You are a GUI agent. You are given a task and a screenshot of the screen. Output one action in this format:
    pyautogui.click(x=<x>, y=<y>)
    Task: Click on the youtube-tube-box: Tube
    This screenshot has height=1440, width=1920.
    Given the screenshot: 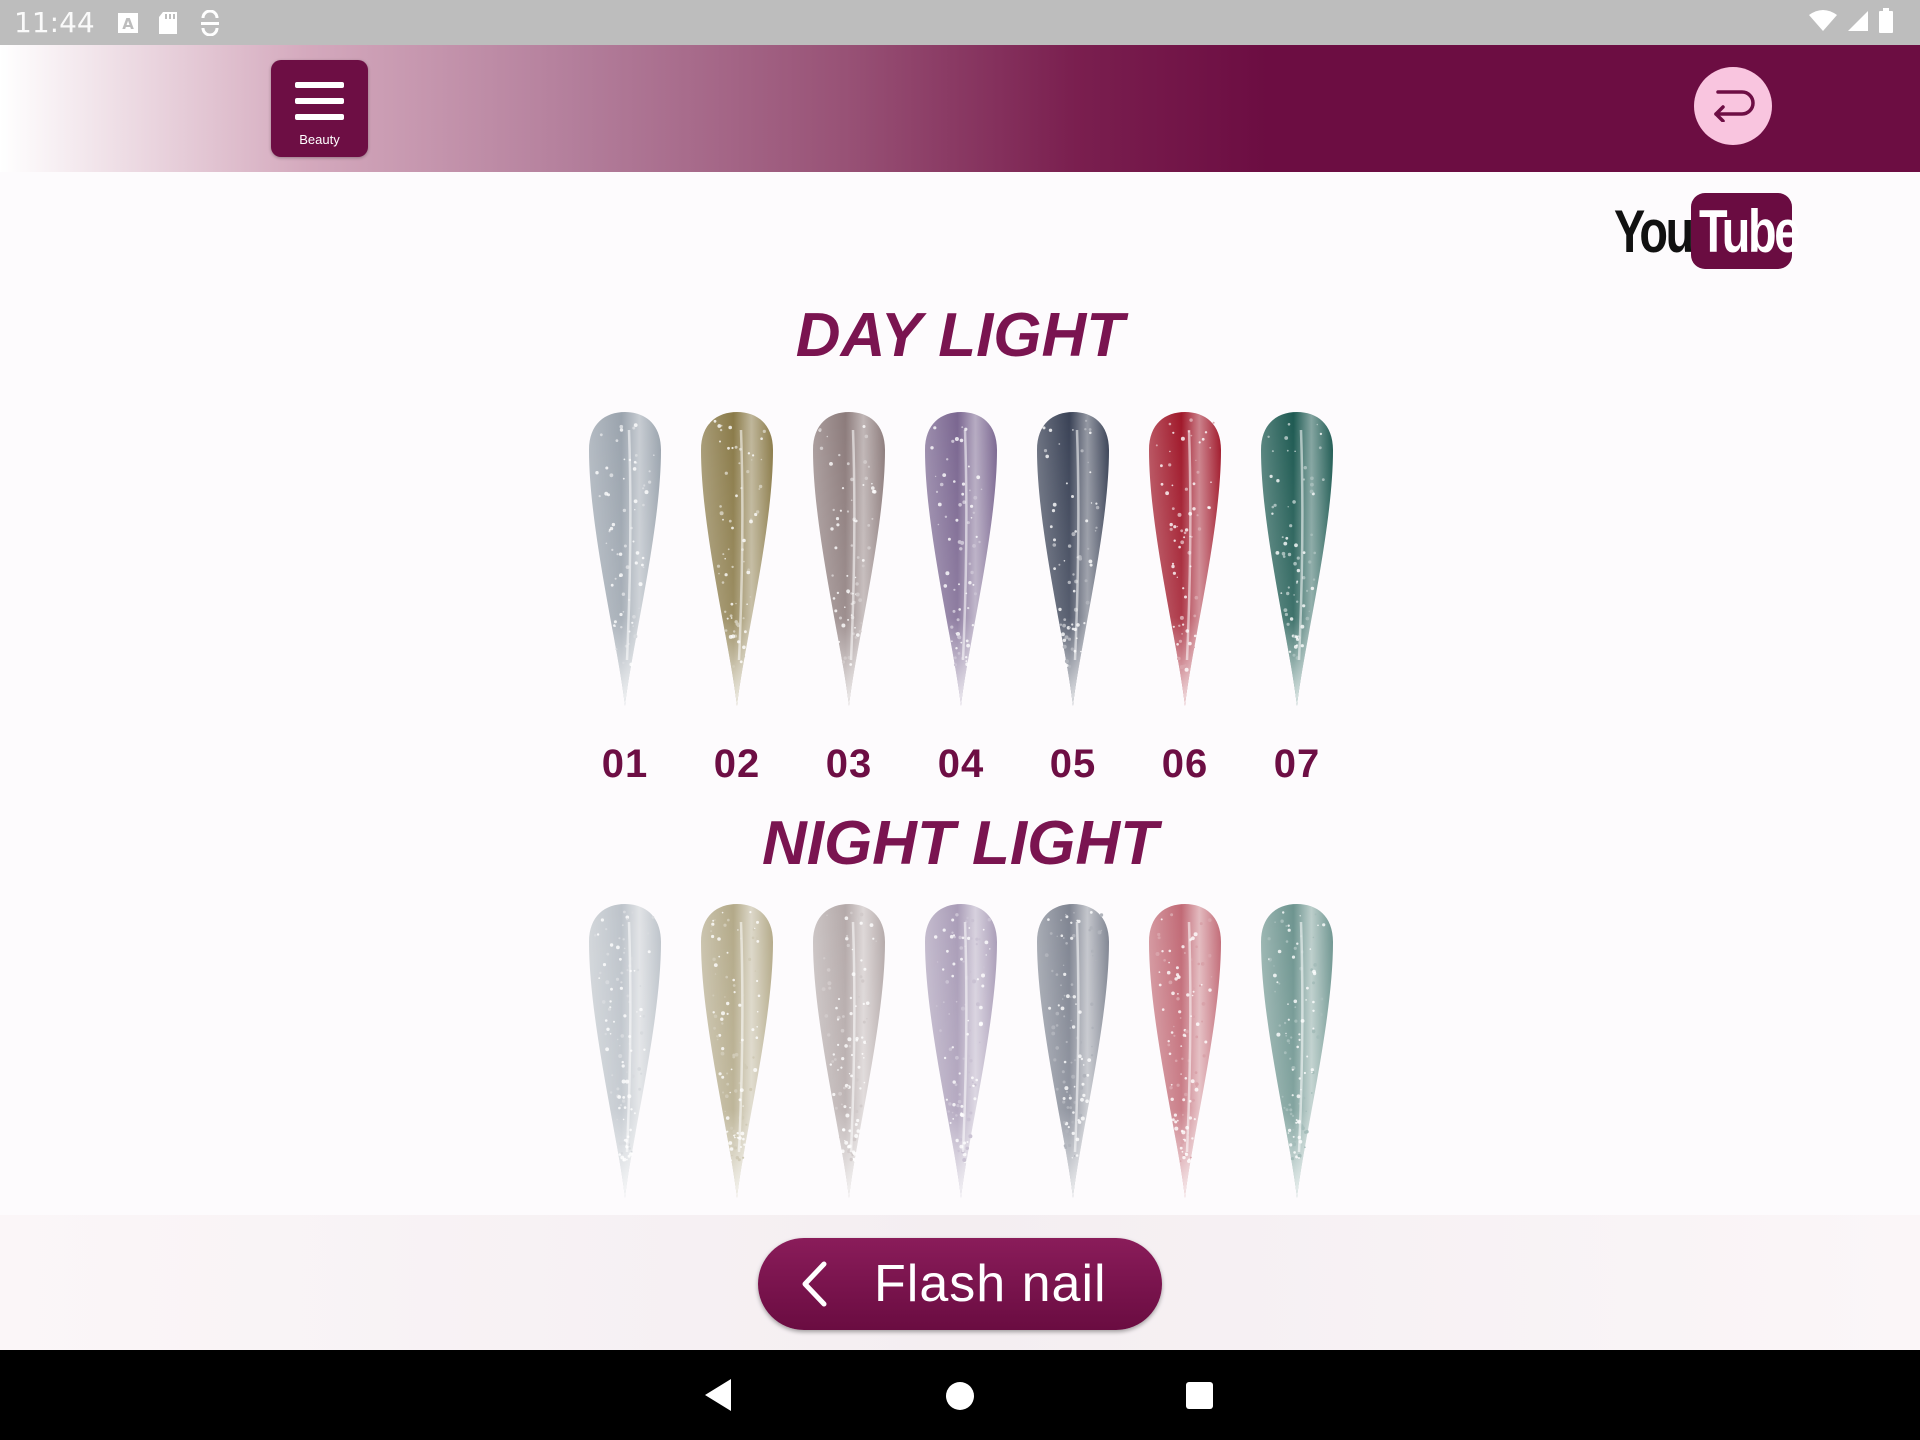 What is the action you would take?
    pyautogui.click(x=1745, y=231)
    